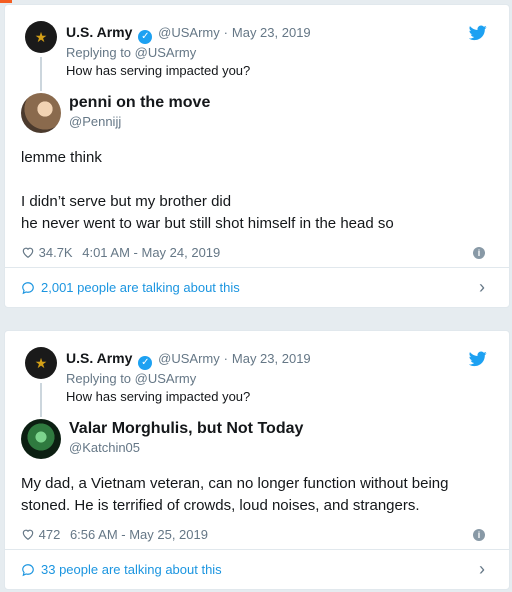  Describe the element at coordinates (6, 1) in the screenshot. I see `top-accent-bar` at that location.